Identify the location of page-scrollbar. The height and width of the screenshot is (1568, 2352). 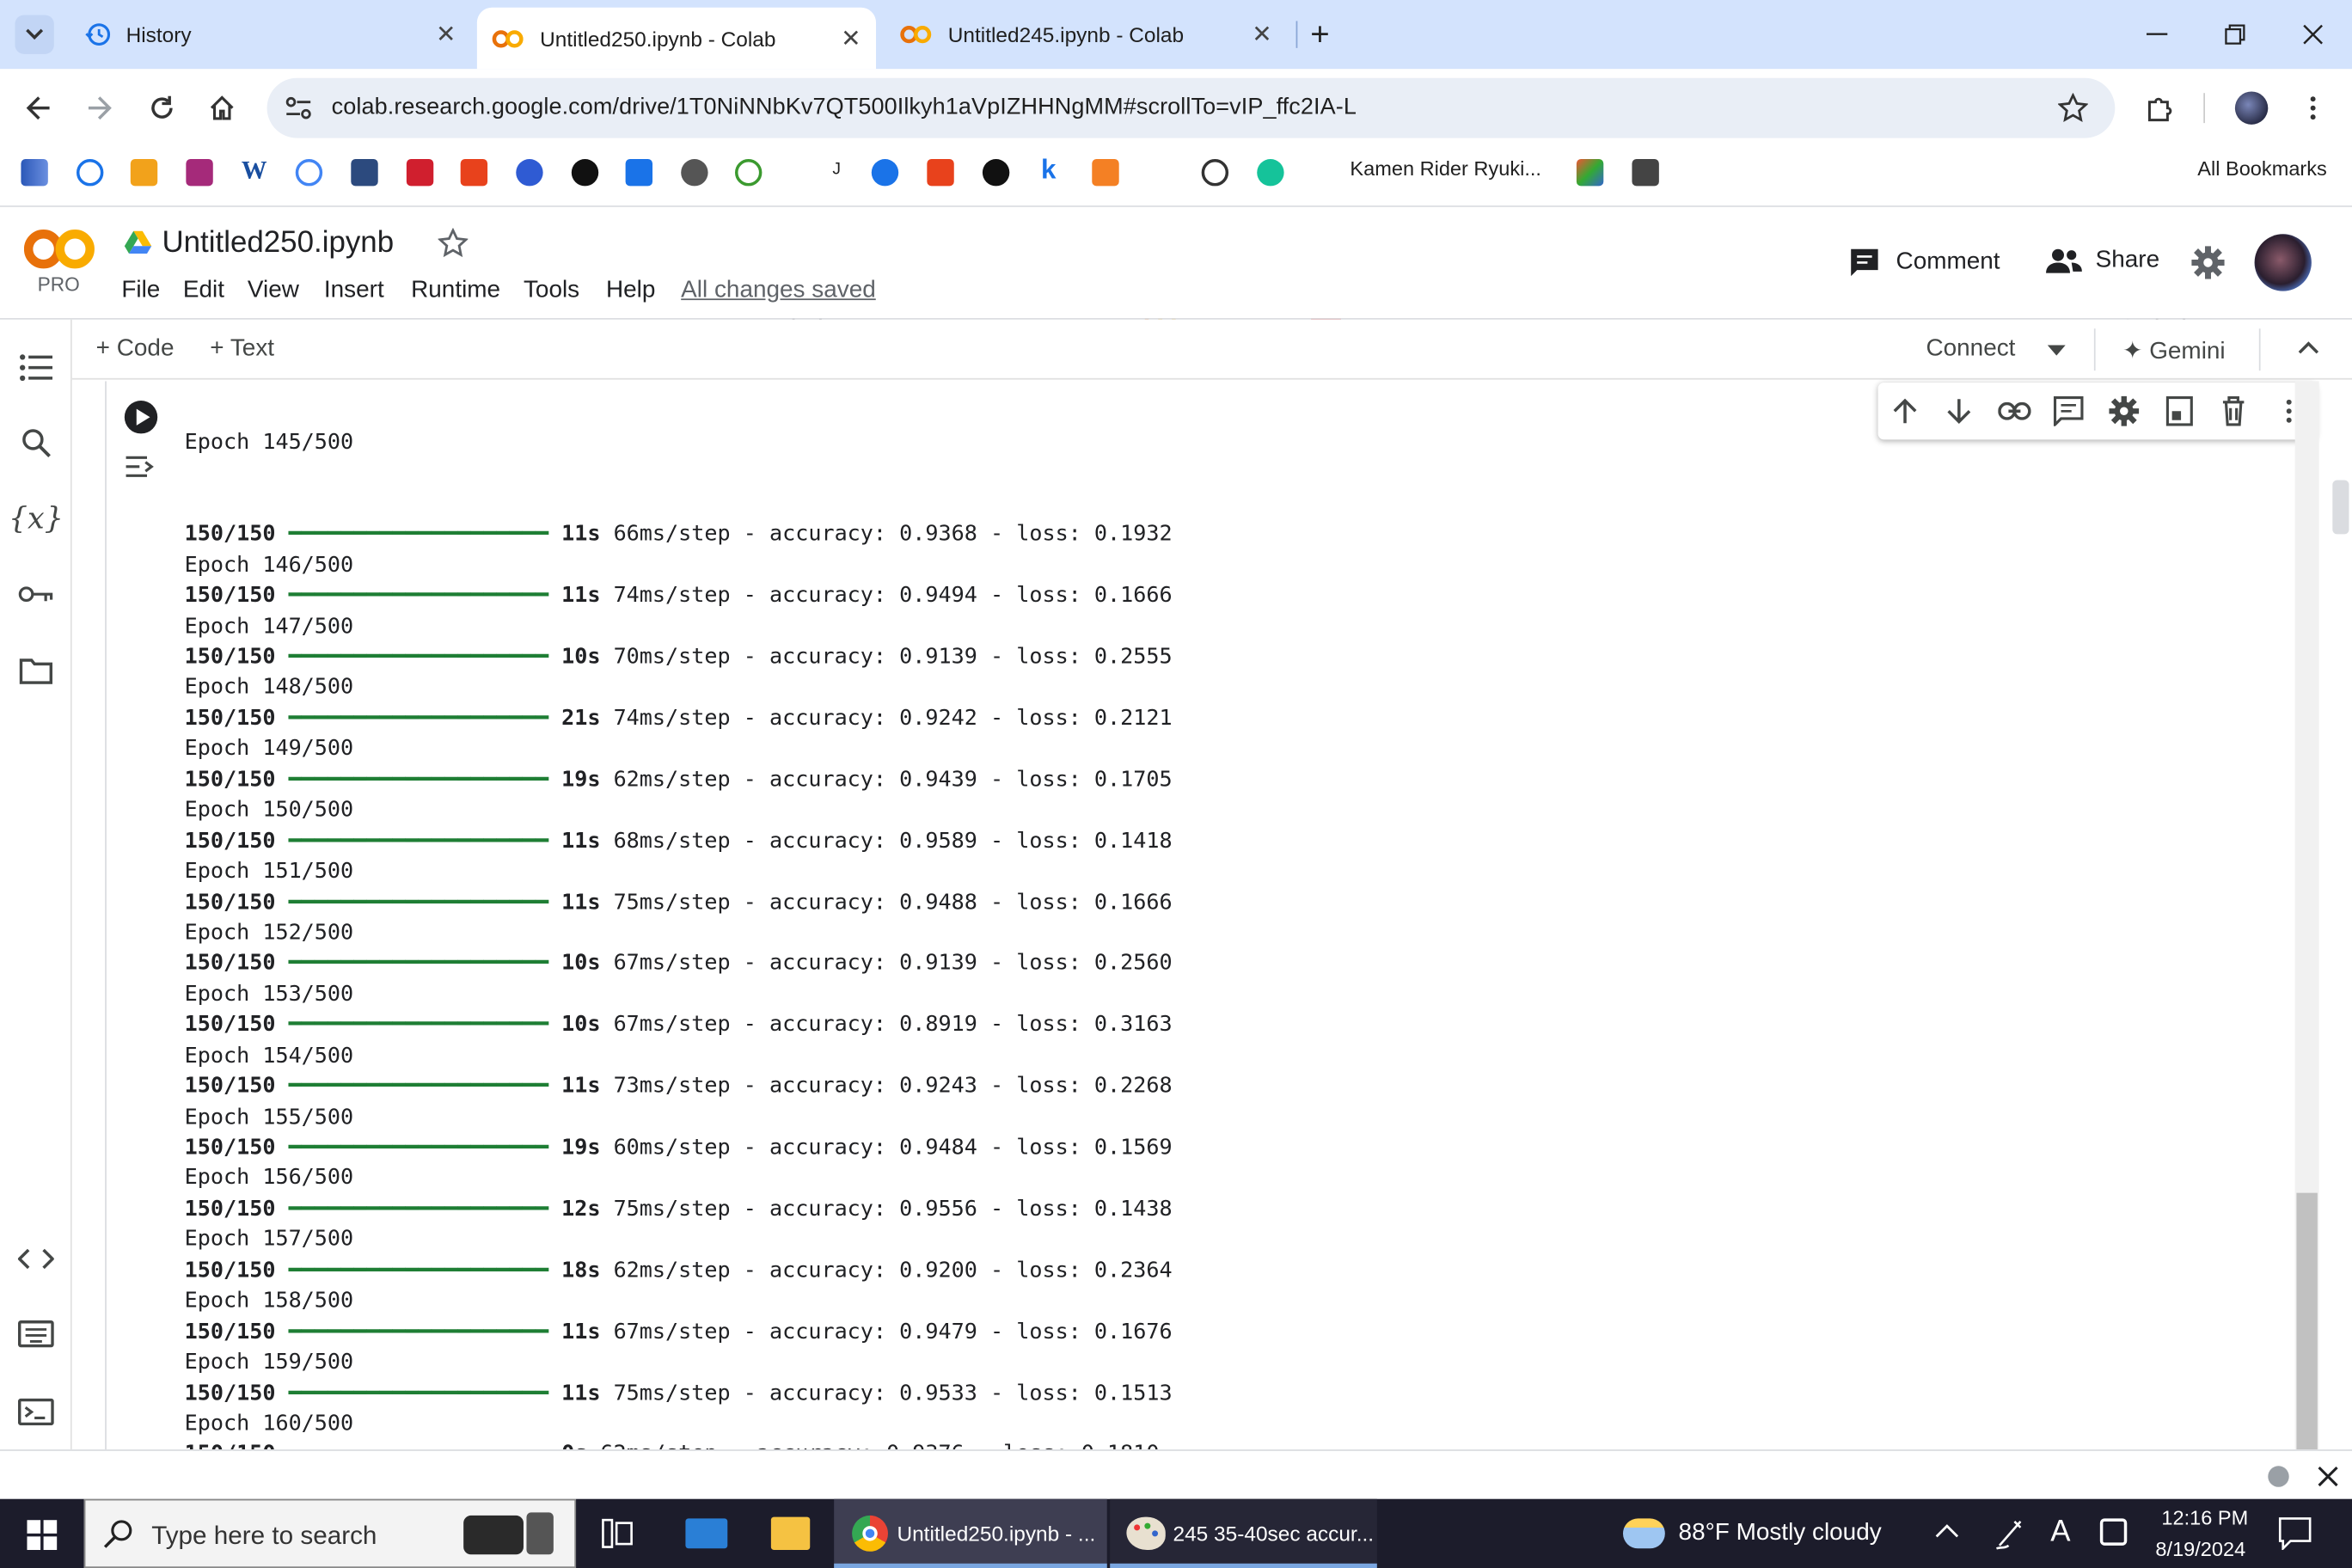
(2340, 915).